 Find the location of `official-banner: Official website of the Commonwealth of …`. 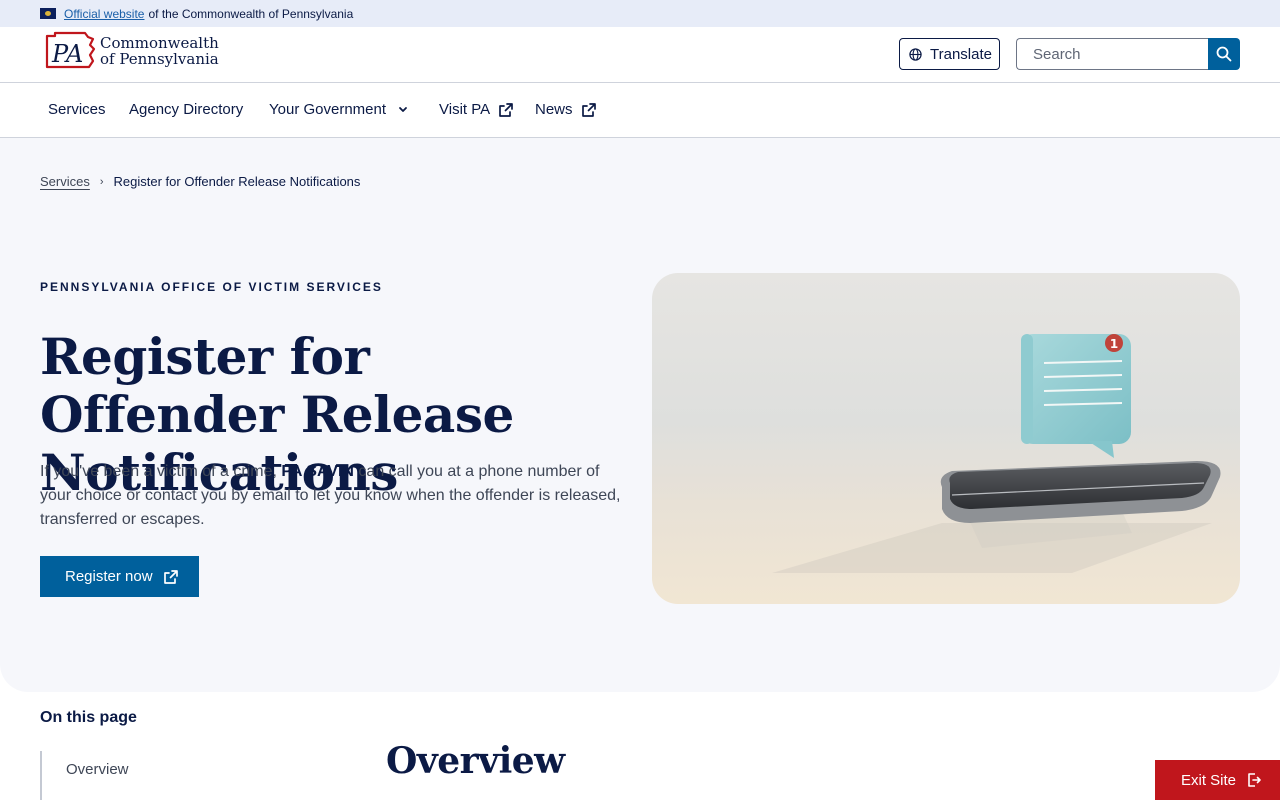

official-banner: Official website of the Commonwealth of … is located at coordinates (640, 13).